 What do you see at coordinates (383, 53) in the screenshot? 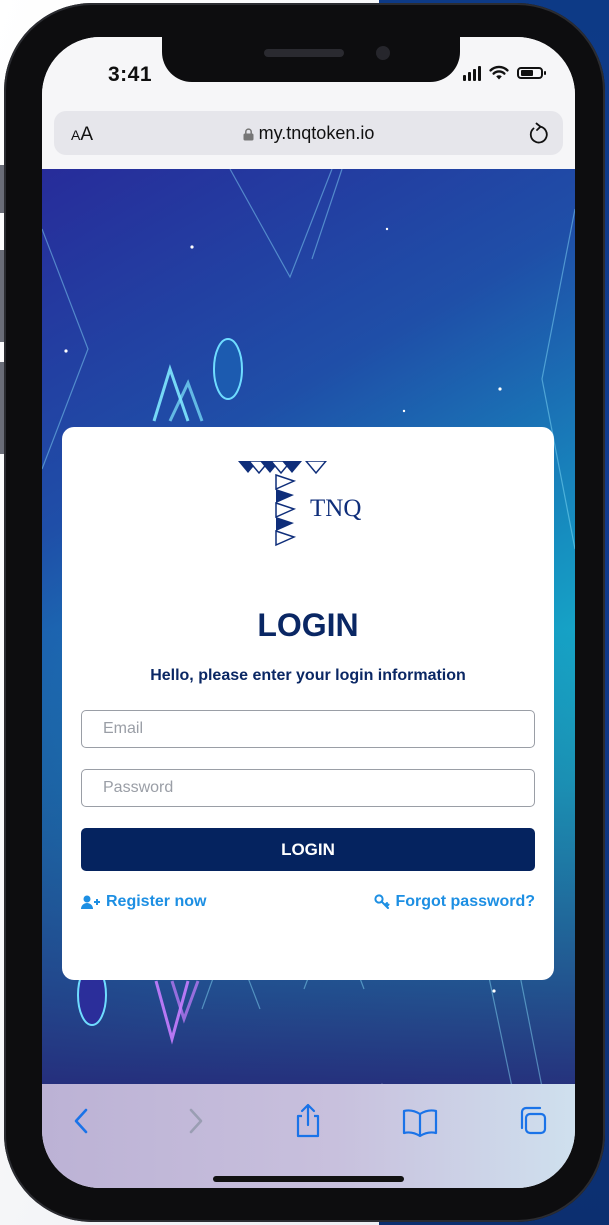
I see `camera` at bounding box center [383, 53].